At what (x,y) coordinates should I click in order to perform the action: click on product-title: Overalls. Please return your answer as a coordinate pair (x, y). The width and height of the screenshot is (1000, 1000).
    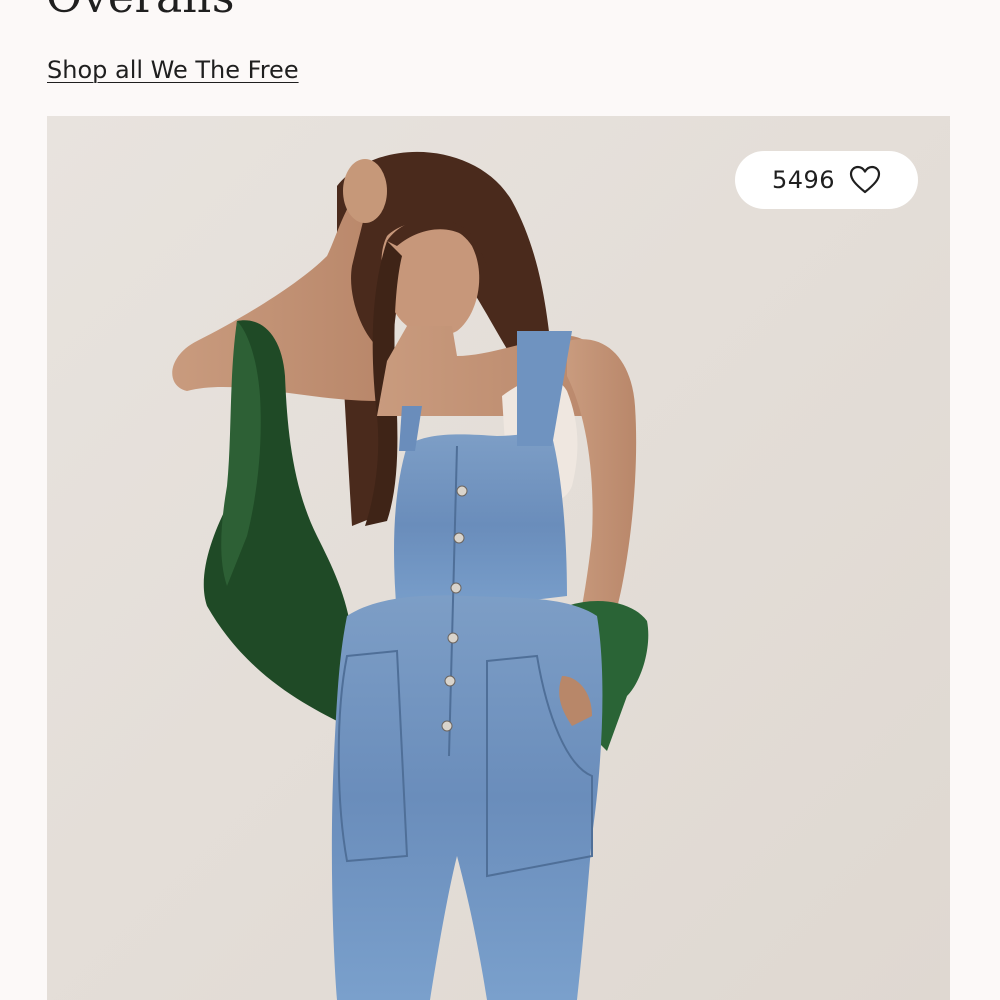
    Looking at the image, I should click on (140, 13).